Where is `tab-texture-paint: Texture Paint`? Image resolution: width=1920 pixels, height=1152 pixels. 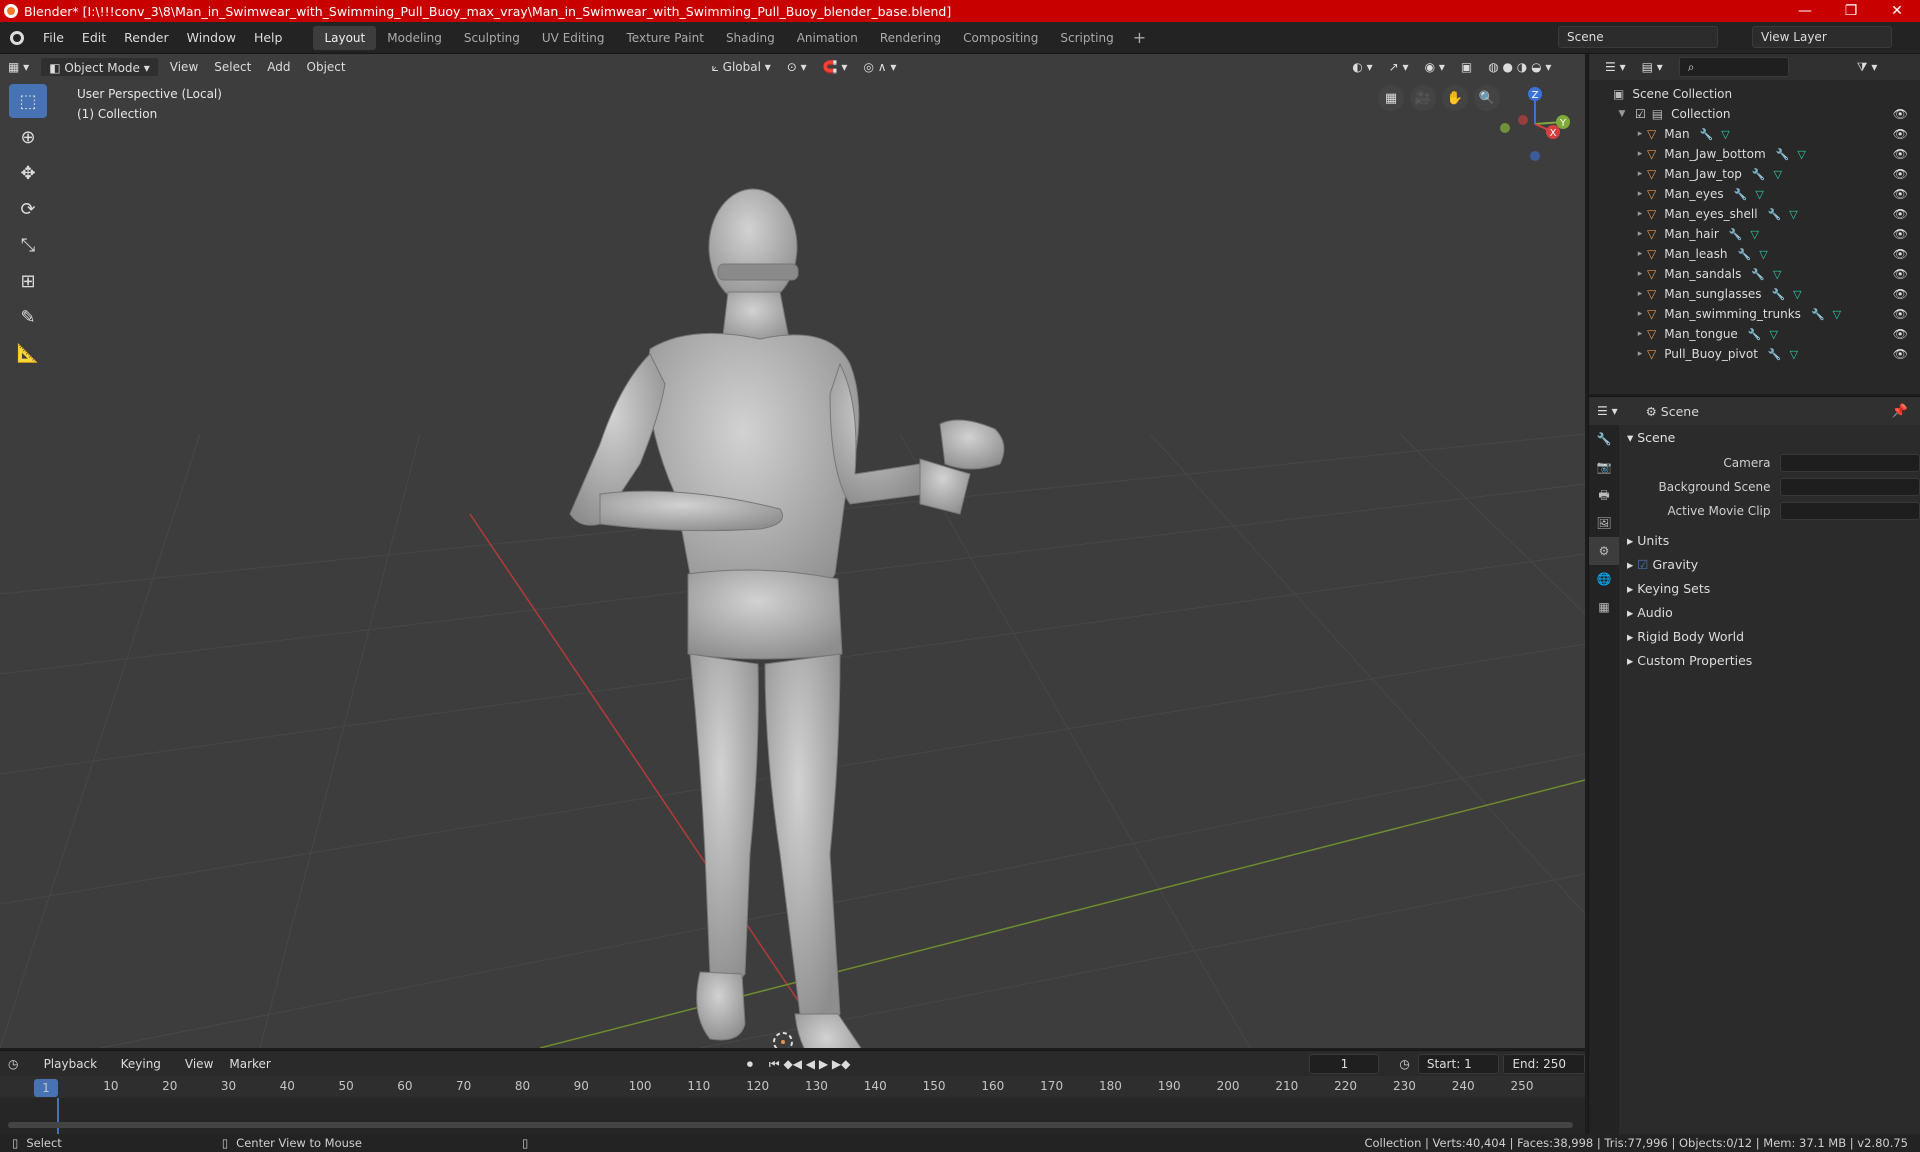
tab-texture-paint: Texture Paint is located at coordinates (665, 38).